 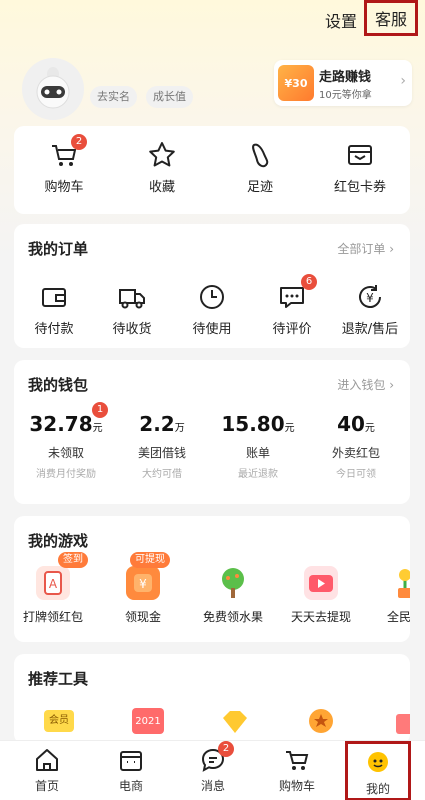 I want to click on diamond-icon, so click(x=235, y=722).